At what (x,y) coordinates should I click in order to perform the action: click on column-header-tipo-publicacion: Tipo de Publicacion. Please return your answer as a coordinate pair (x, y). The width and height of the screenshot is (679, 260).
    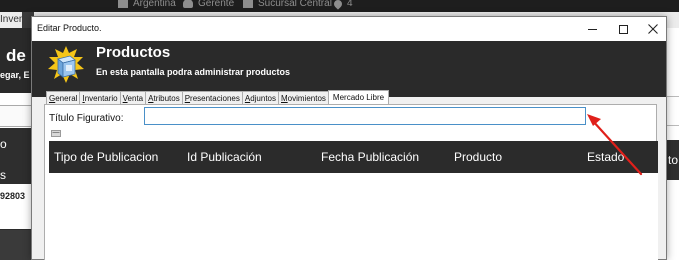
    Looking at the image, I should click on (106, 157).